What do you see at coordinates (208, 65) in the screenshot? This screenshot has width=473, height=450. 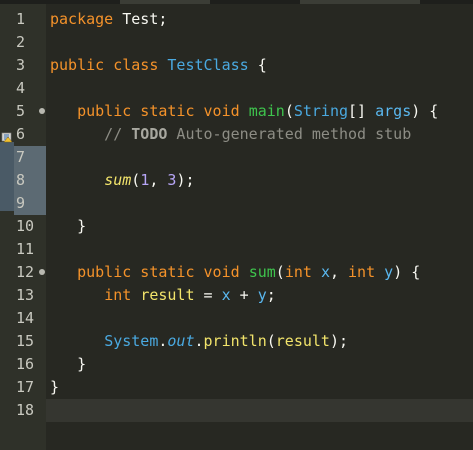 I see `code-token: TestClass` at bounding box center [208, 65].